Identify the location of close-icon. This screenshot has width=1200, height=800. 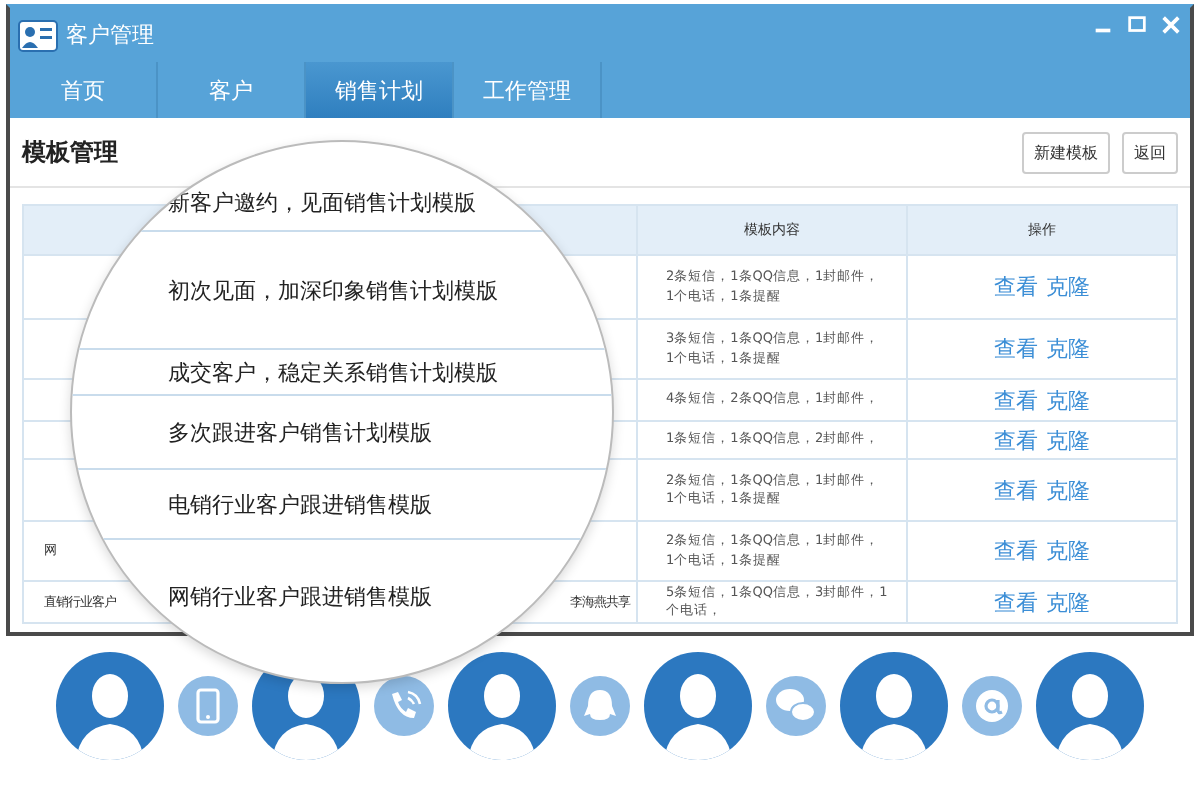
(1171, 25).